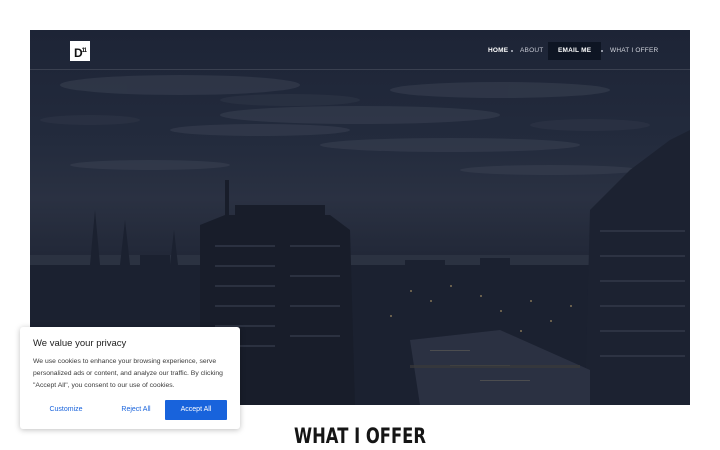 The height and width of the screenshot is (450, 720). Describe the element at coordinates (498, 51) in the screenshot. I see `nav-home: HOME` at that location.